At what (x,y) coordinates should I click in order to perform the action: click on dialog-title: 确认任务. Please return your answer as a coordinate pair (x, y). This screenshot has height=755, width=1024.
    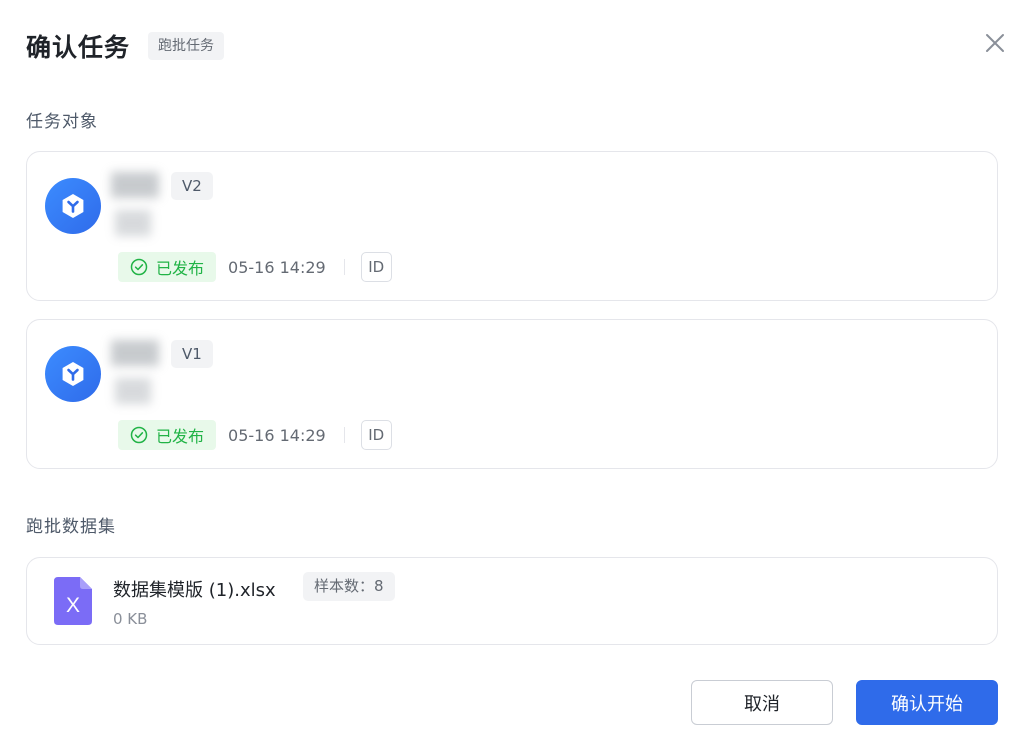
    Looking at the image, I should click on (78, 47).